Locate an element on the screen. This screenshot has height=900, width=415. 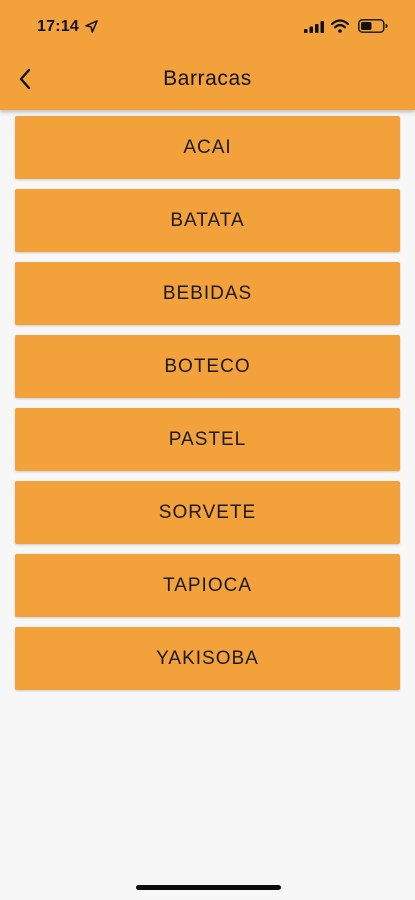
wifi-icon is located at coordinates (340, 26).